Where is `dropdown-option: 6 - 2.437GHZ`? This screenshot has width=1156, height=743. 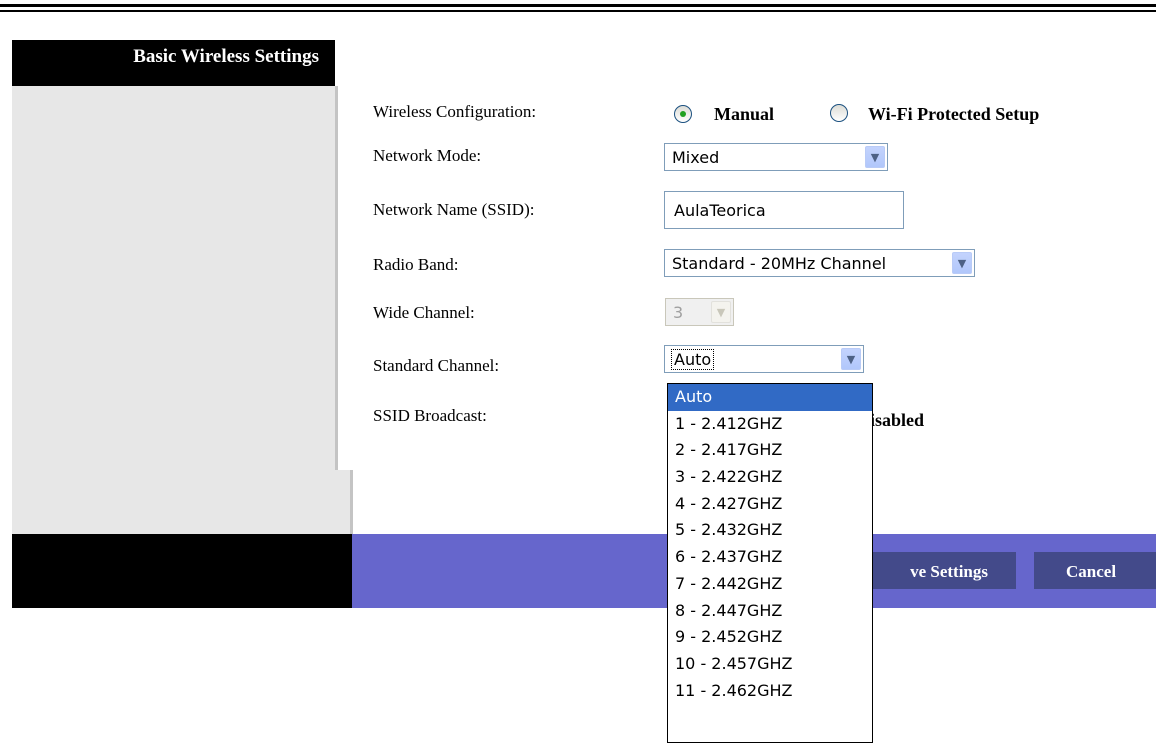 dropdown-option: 6 - 2.437GHZ is located at coordinates (770, 557).